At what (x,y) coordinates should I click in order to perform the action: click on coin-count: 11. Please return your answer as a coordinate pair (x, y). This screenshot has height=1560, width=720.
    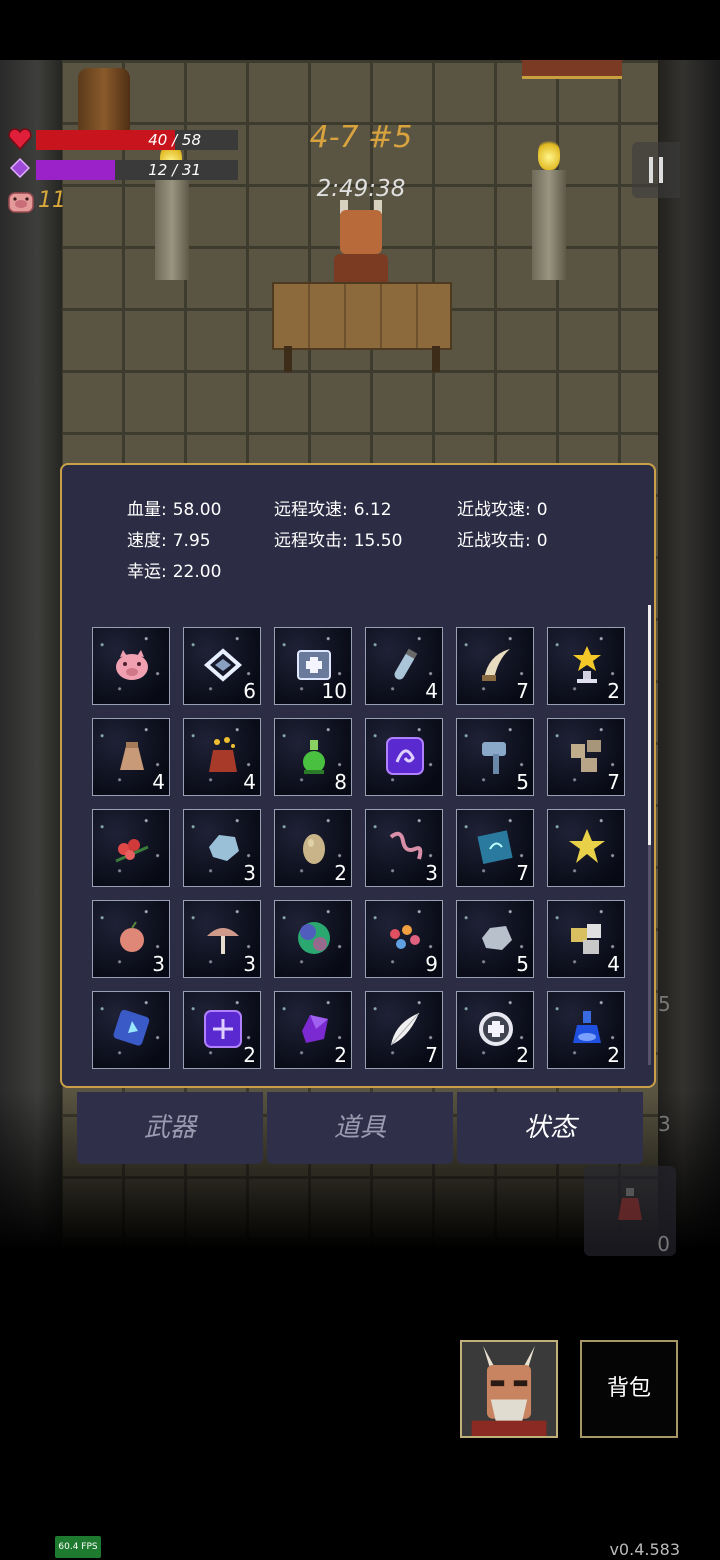
    Looking at the image, I should click on (52, 200).